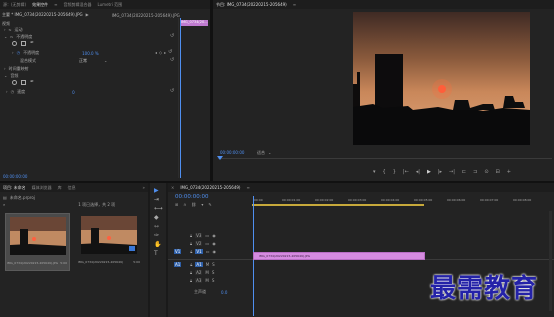 This screenshot has height=317, width=554. Describe the element at coordinates (13, 30) in the screenshot. I see `motion-effect-row: › fx 运动` at that location.